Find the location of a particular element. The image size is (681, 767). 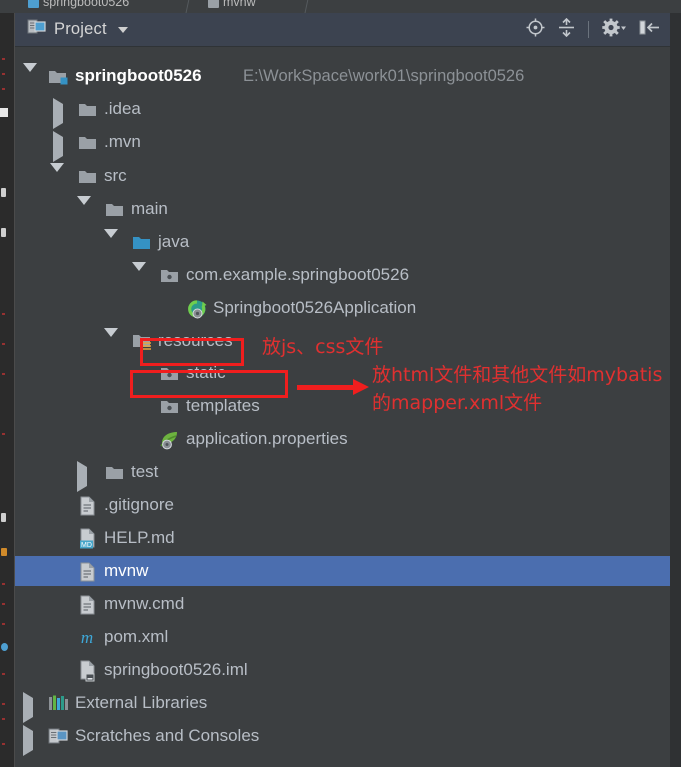

tree-row-scratches-and-consoles: Scratches and Consoles is located at coordinates (342, 738).